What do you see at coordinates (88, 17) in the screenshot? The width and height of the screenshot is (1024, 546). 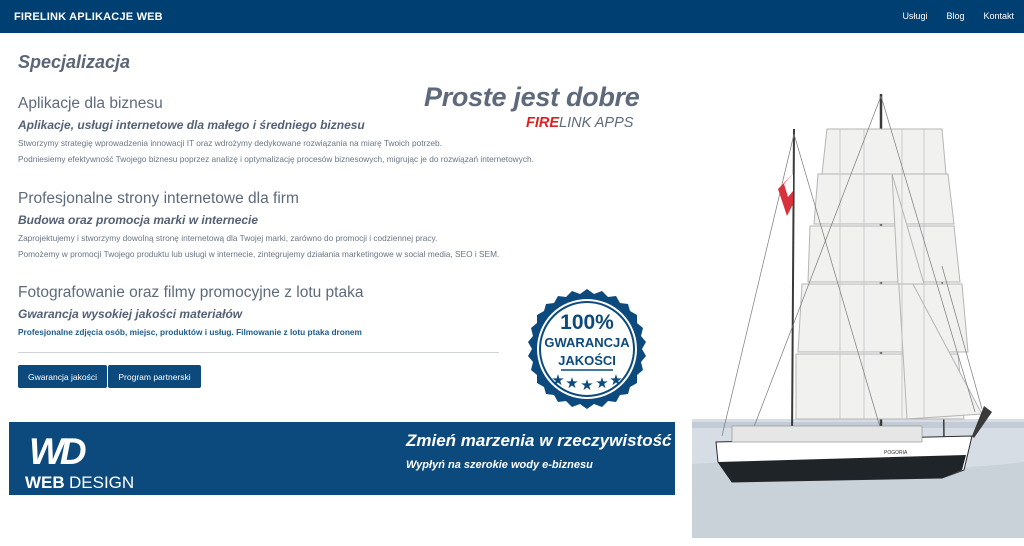 I see `brand-logo-text: FIRELINK APLIKACJE WEB` at bounding box center [88, 17].